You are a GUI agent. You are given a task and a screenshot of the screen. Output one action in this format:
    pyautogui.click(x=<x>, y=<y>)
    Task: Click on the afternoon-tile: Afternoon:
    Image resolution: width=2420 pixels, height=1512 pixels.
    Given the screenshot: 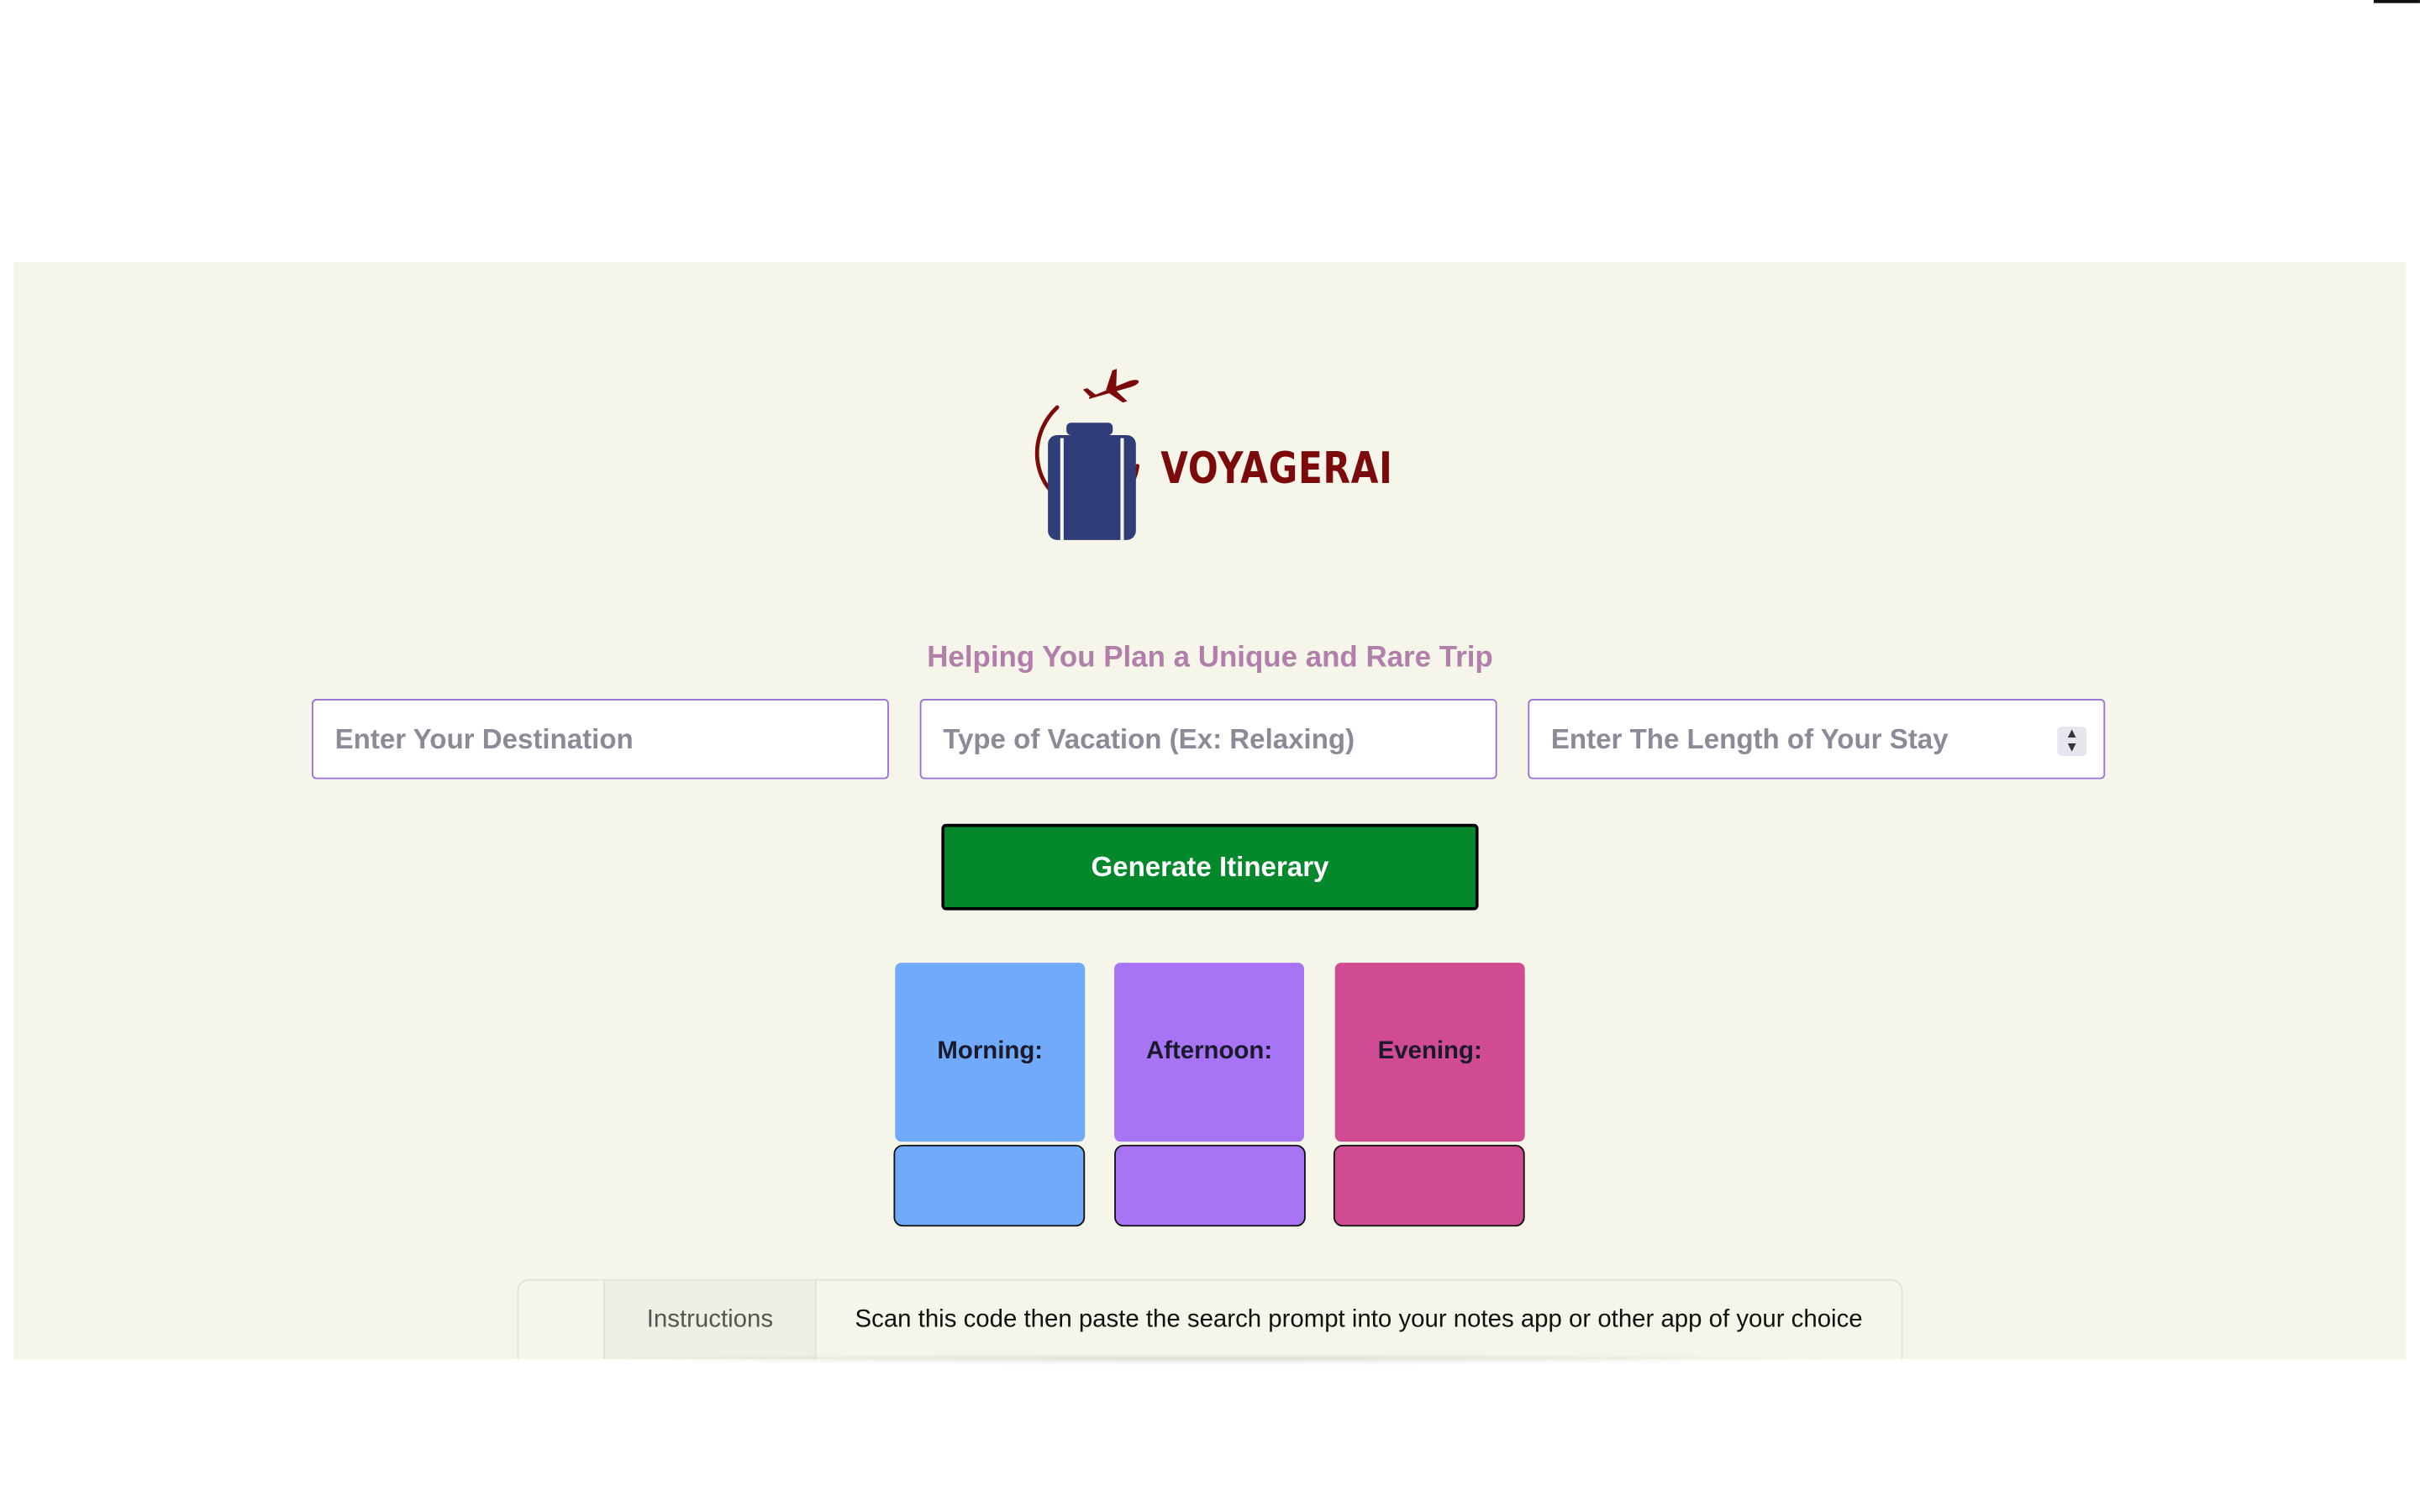 What is the action you would take?
    pyautogui.click(x=1209, y=1052)
    